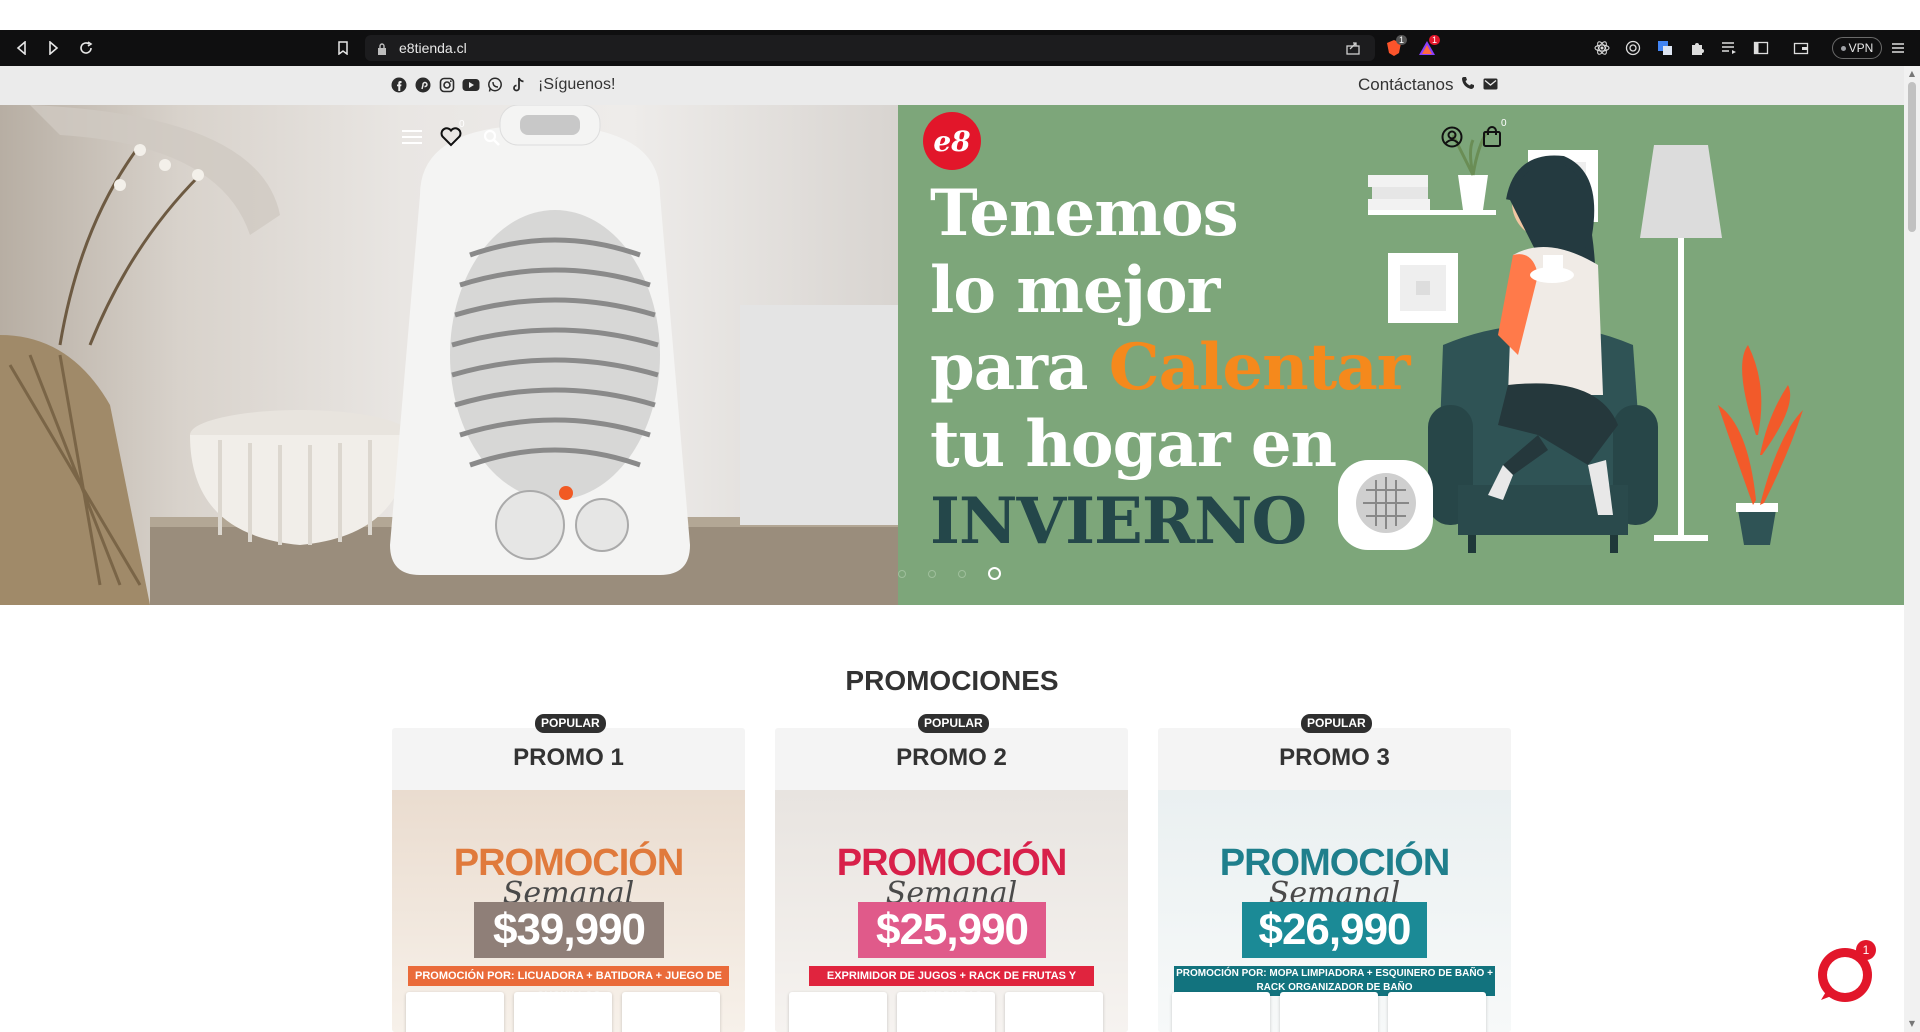 The height and width of the screenshot is (1032, 1920). Describe the element at coordinates (53, 48) in the screenshot. I see `forward-icon` at that location.